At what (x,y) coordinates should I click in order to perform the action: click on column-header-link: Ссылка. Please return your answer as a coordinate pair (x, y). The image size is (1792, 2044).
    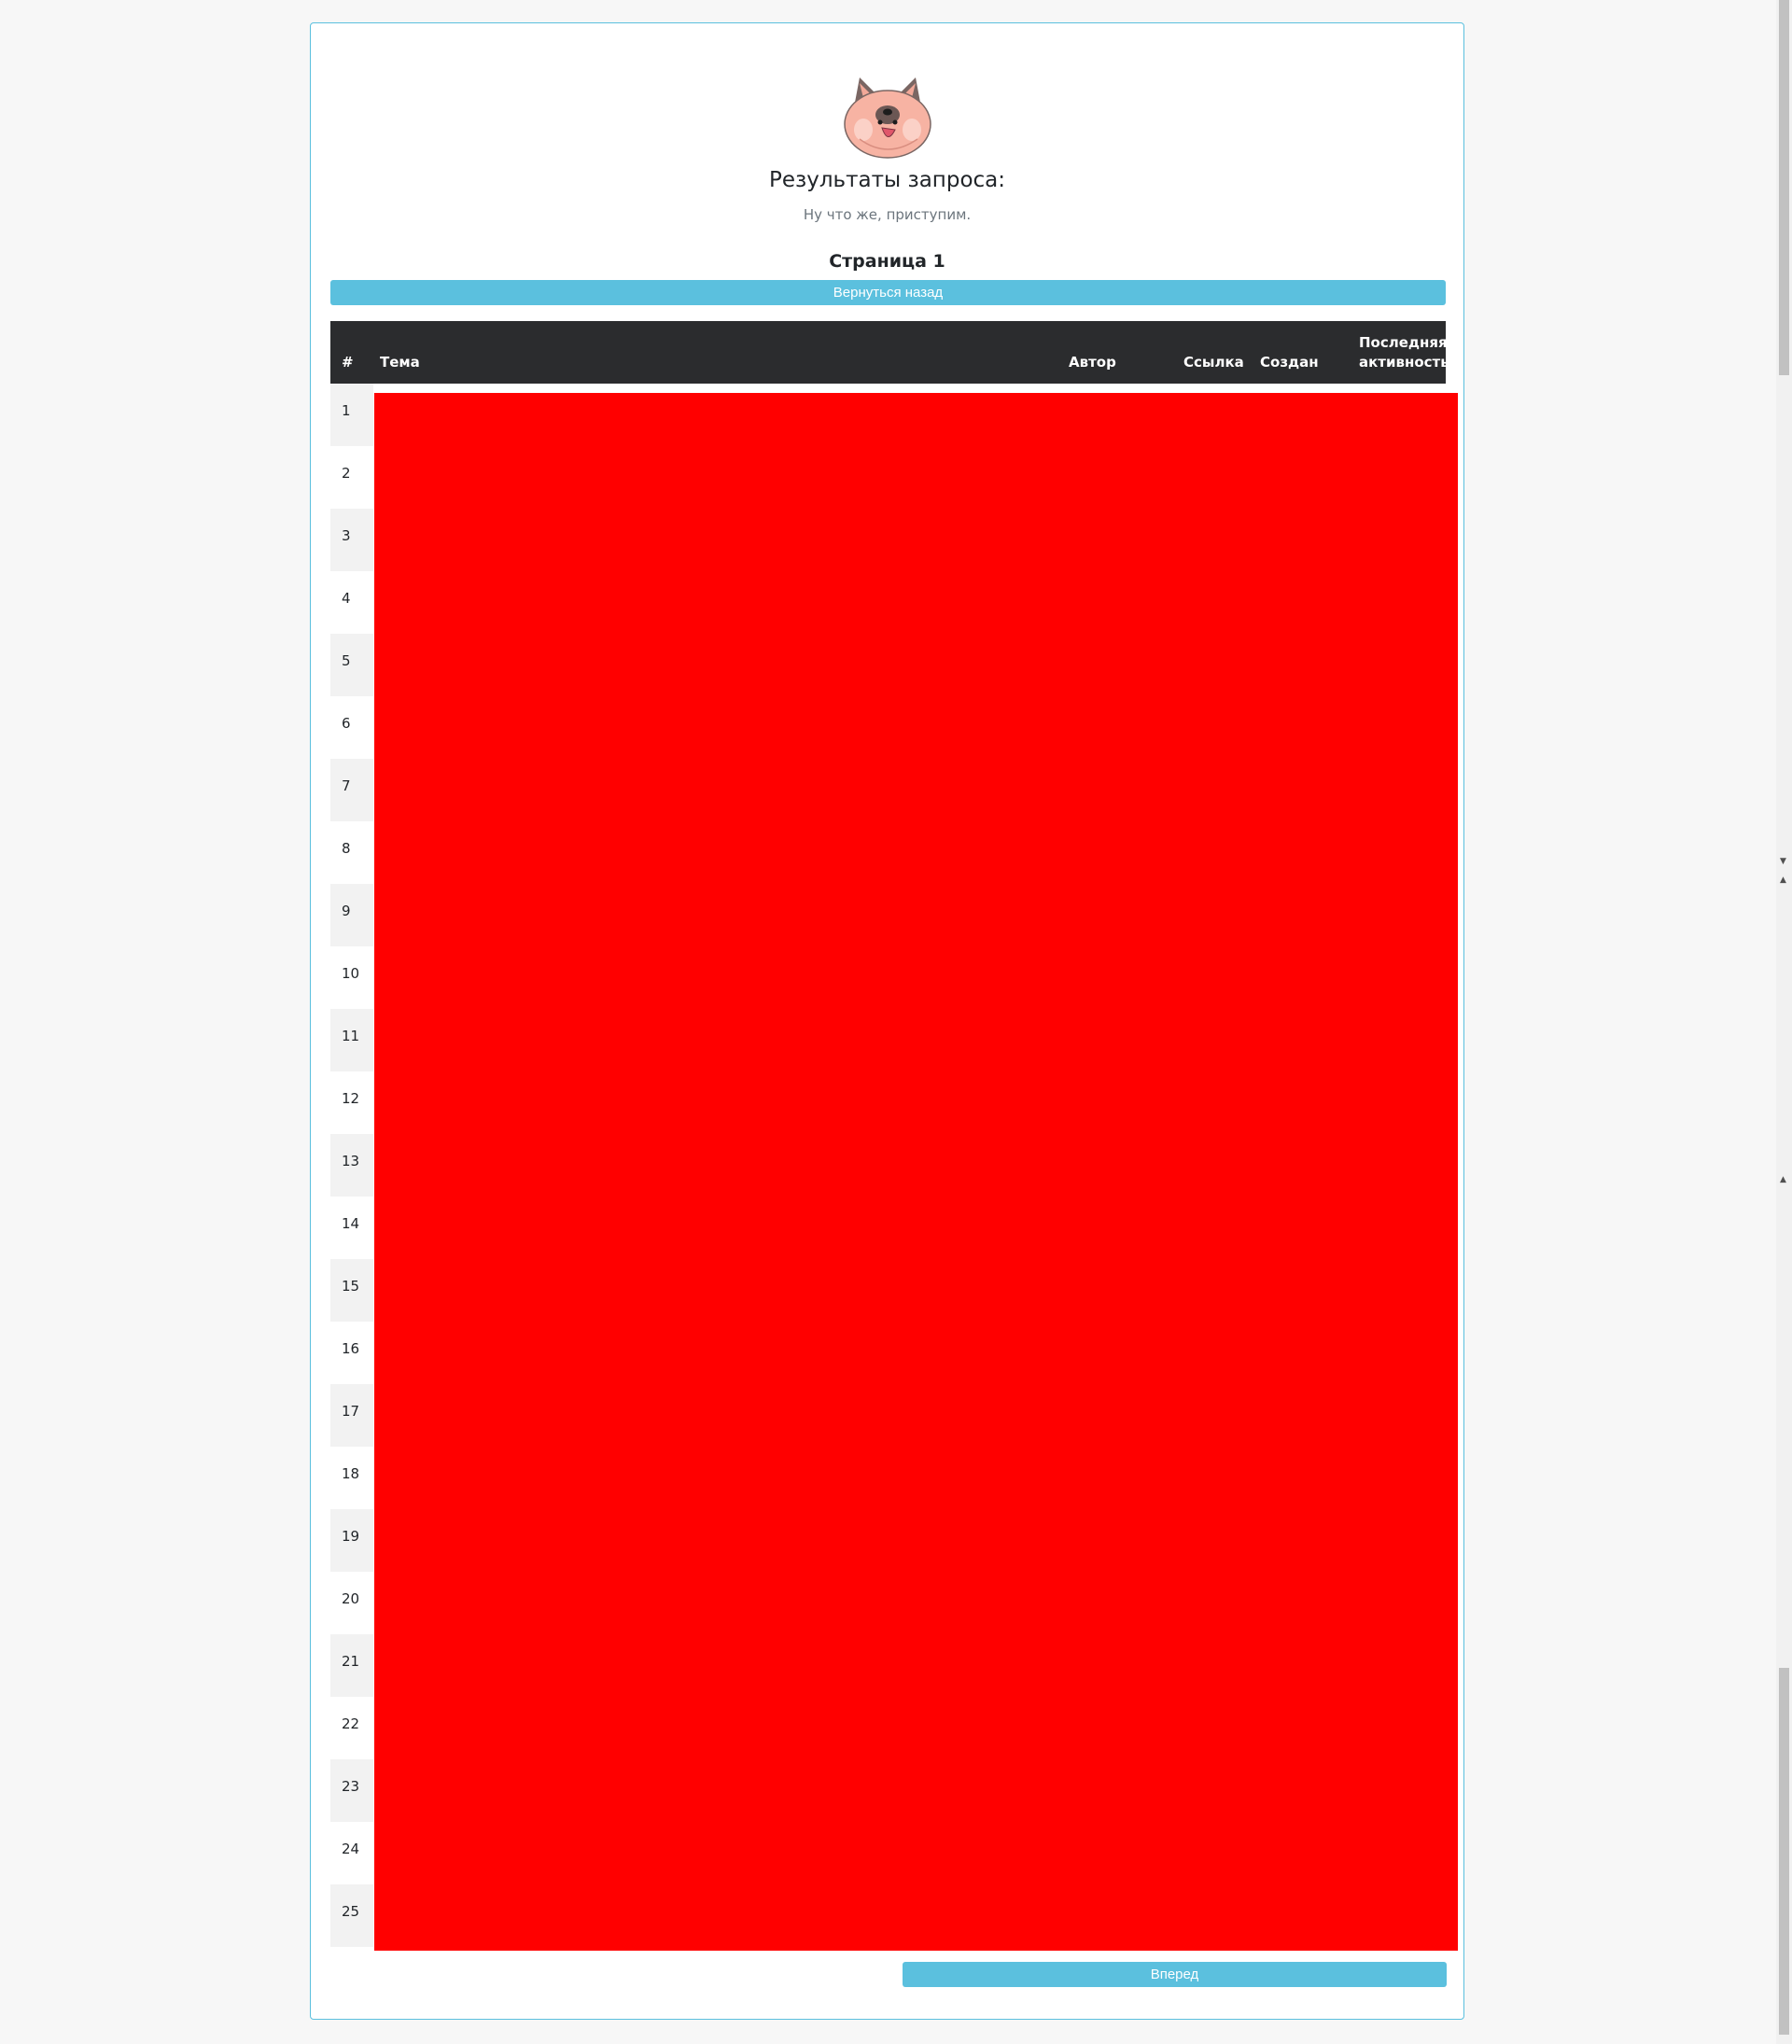
    Looking at the image, I should click on (1213, 362).